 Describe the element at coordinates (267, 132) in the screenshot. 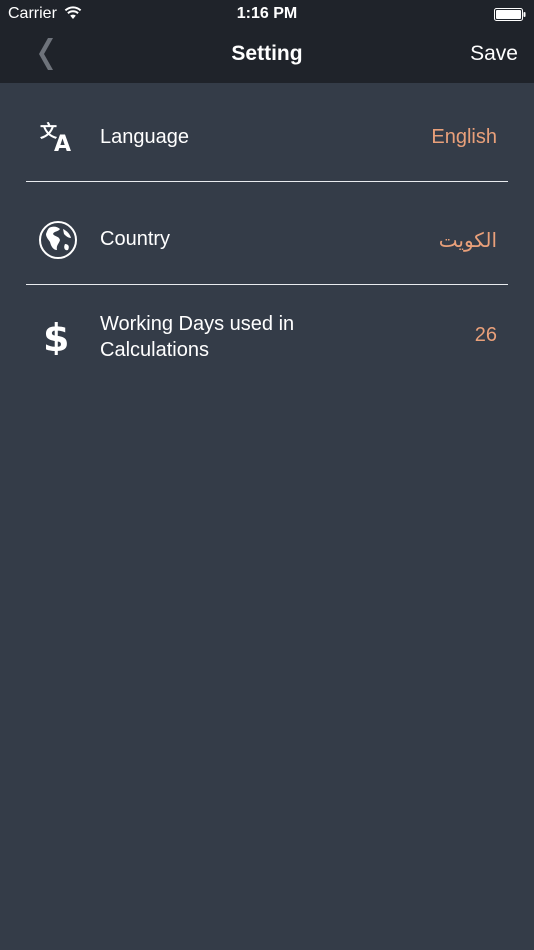

I see `setting-row-language: 文 A Language English` at that location.